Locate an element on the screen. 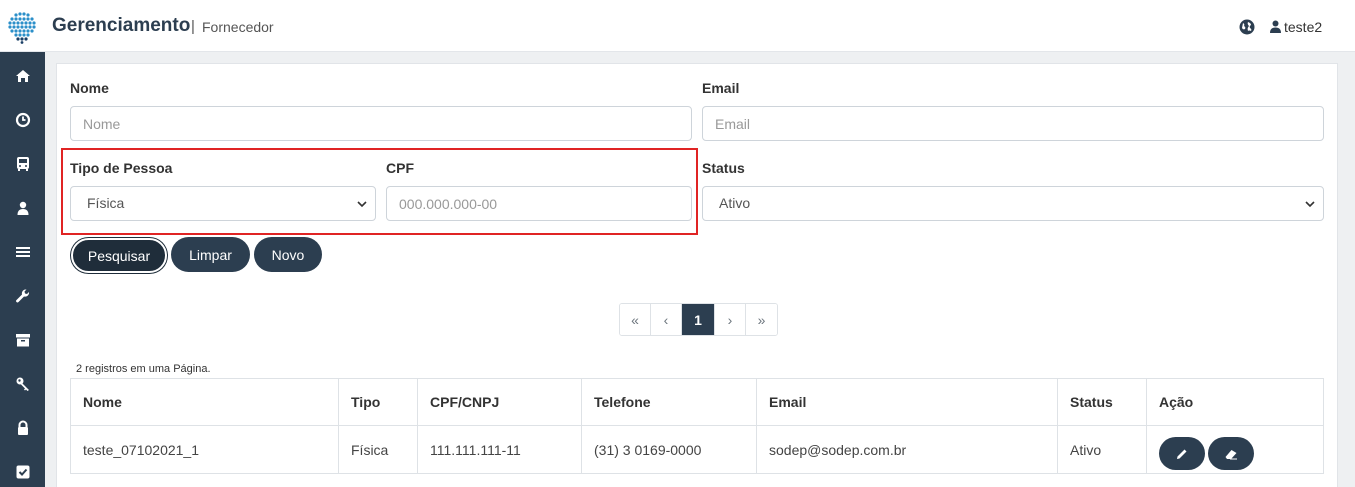 This screenshot has width=1355, height=487. sidebar-item-archive is located at coordinates (22, 340).